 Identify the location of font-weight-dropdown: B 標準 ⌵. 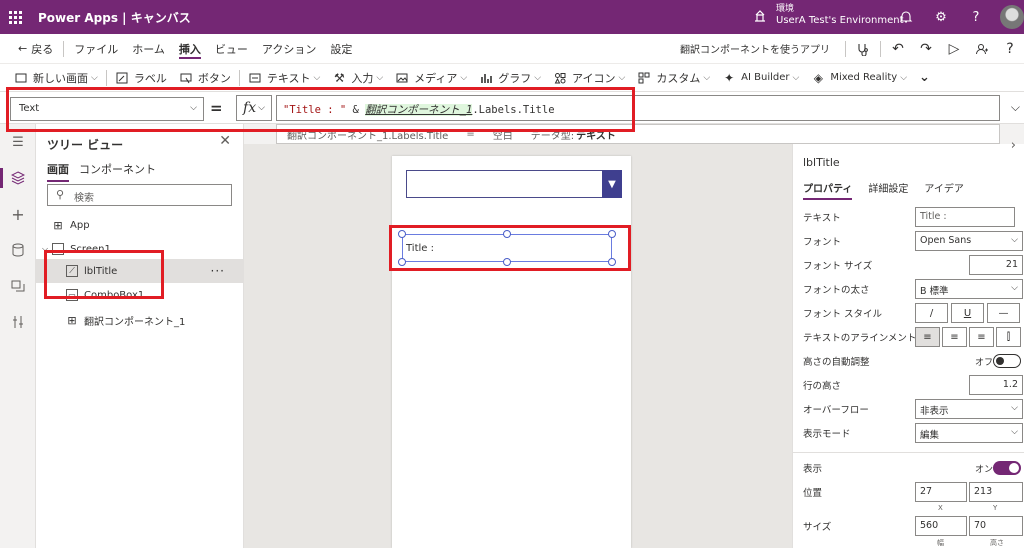
(969, 289).